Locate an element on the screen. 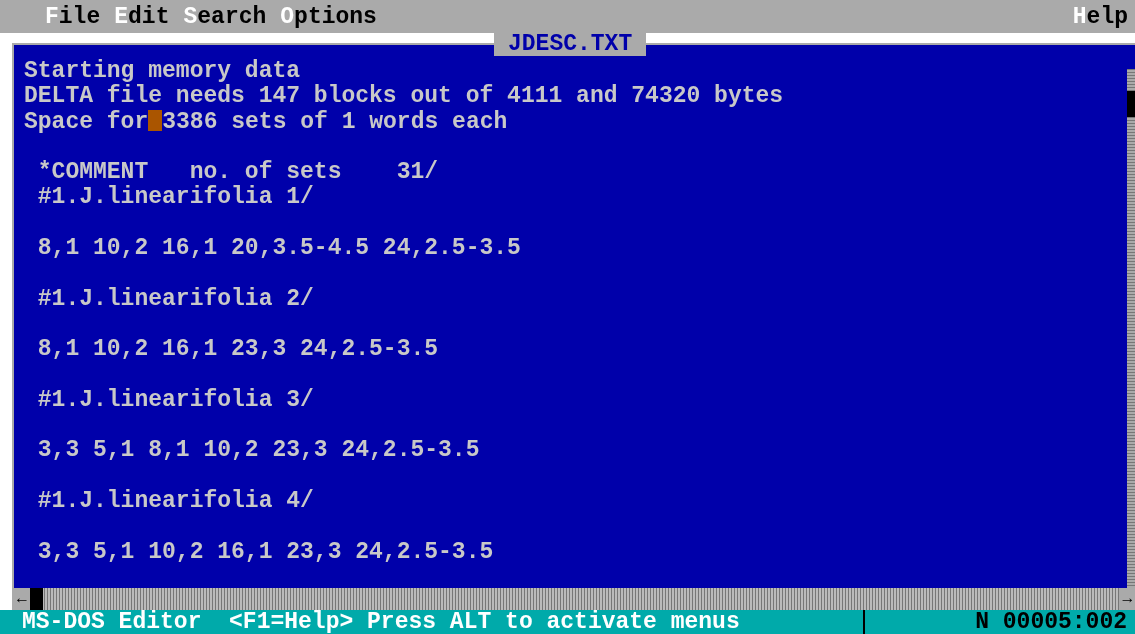 This screenshot has height=634, width=1135. menu-item: File is located at coordinates (73, 16).